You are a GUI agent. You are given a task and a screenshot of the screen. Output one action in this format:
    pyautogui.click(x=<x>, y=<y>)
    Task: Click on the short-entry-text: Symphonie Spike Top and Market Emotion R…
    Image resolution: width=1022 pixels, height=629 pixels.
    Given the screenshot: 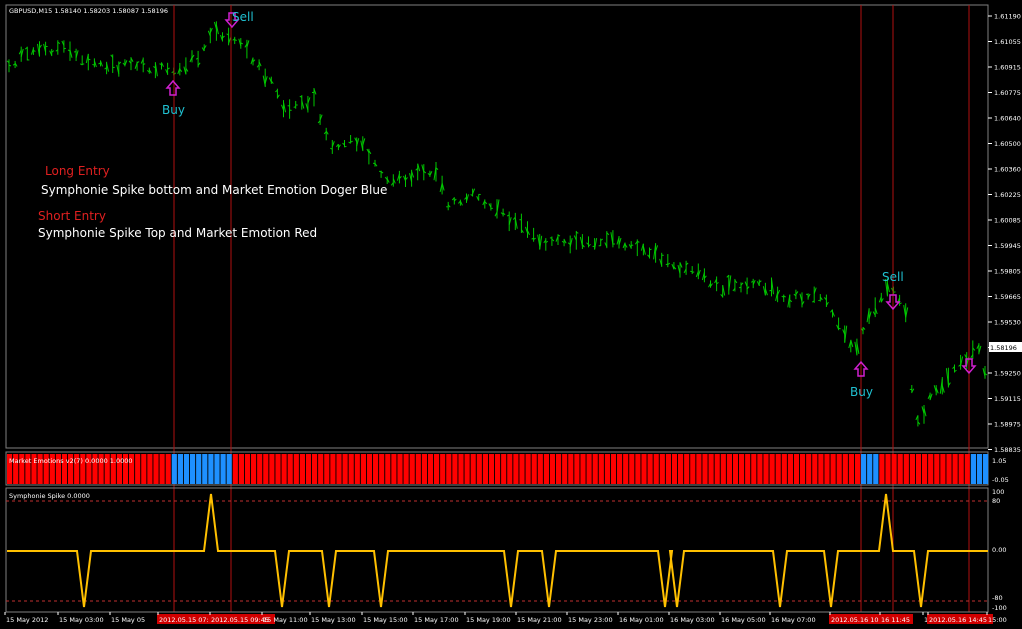 What is the action you would take?
    pyautogui.click(x=177, y=233)
    